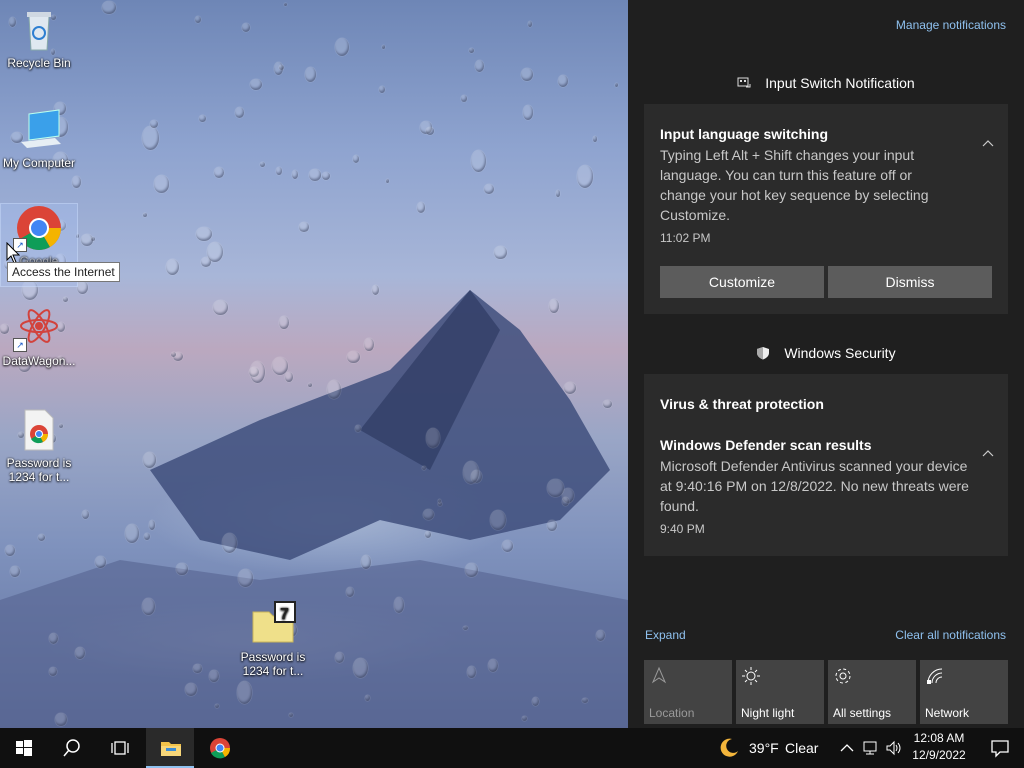  I want to click on quick-action-network: Network, so click(964, 692).